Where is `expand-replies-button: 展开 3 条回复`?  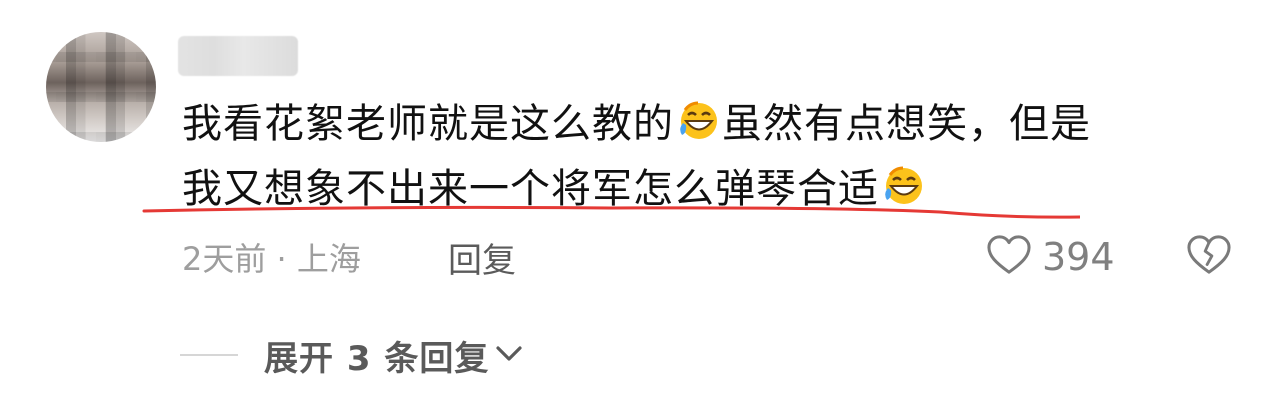
expand-replies-button: 展开 3 条回复 is located at coordinates (351, 355).